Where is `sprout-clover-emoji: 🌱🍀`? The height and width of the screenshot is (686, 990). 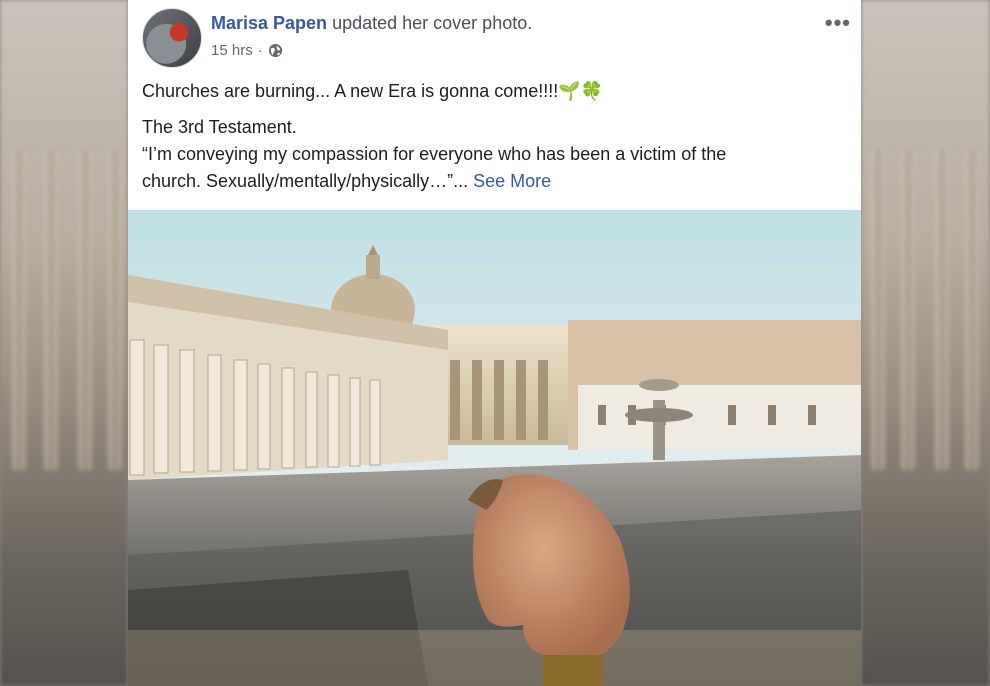
sprout-clover-emoji: 🌱🍀 is located at coordinates (581, 91).